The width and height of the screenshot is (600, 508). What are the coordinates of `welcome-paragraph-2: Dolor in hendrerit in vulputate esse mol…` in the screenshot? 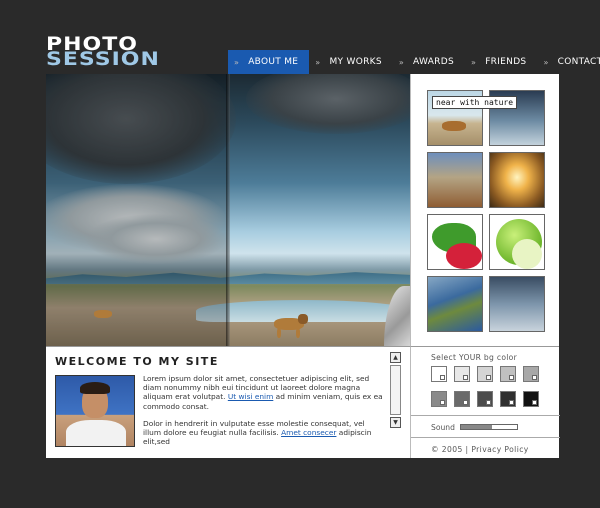 It's located at (264, 433).